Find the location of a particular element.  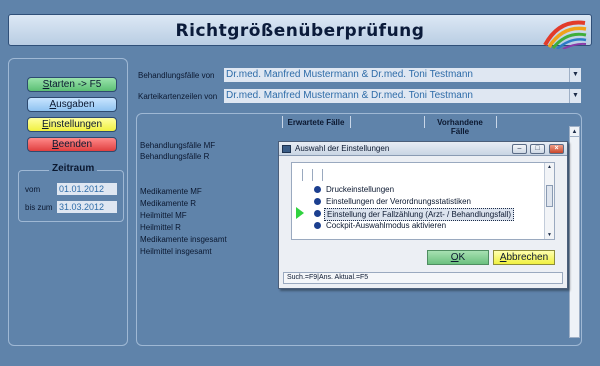

quit-button: Beenden is located at coordinates (72, 144).